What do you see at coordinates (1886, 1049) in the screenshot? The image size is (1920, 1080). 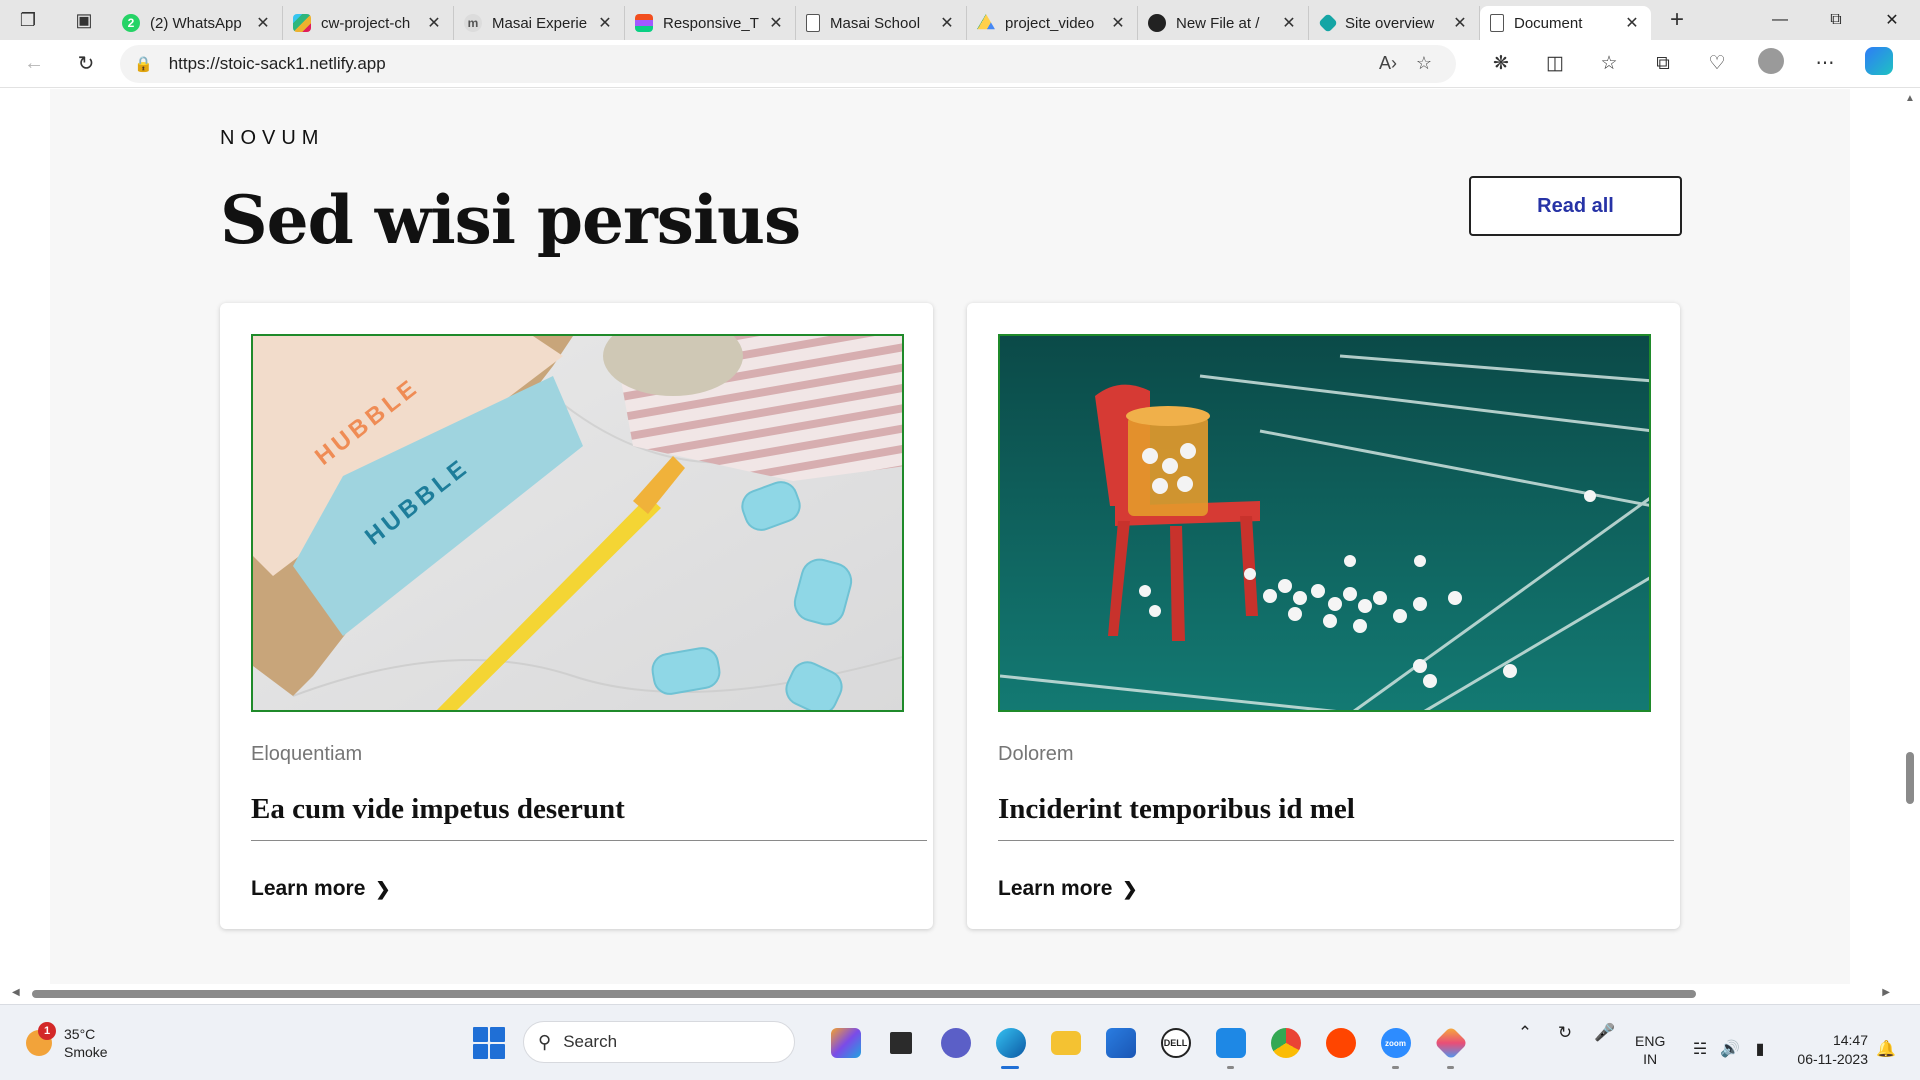 I see `notifications-bell-icon: 🔔` at bounding box center [1886, 1049].